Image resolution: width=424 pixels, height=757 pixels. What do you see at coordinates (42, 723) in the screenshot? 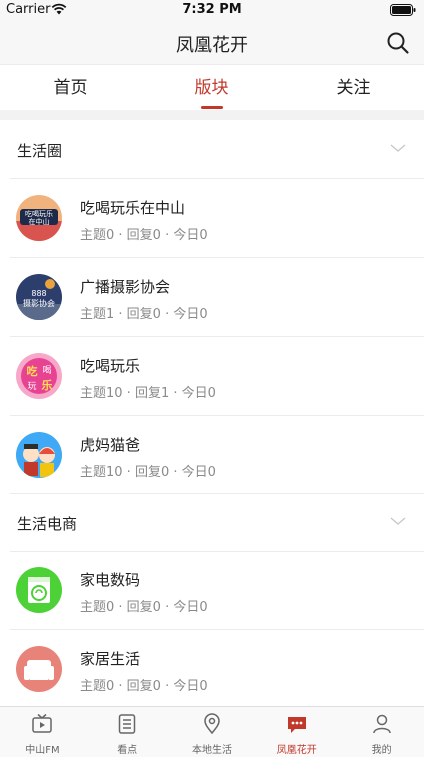
I see `tv-icon` at bounding box center [42, 723].